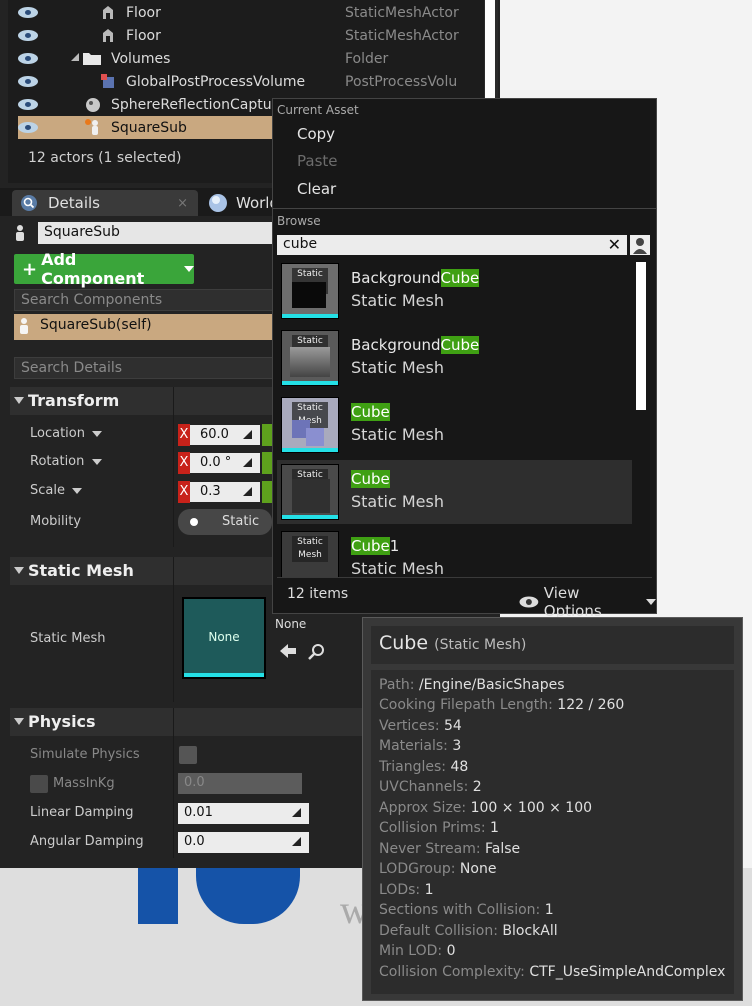 The width and height of the screenshot is (752, 1006). What do you see at coordinates (316, 189) in the screenshot?
I see `clear-menu-item: Clear` at bounding box center [316, 189].